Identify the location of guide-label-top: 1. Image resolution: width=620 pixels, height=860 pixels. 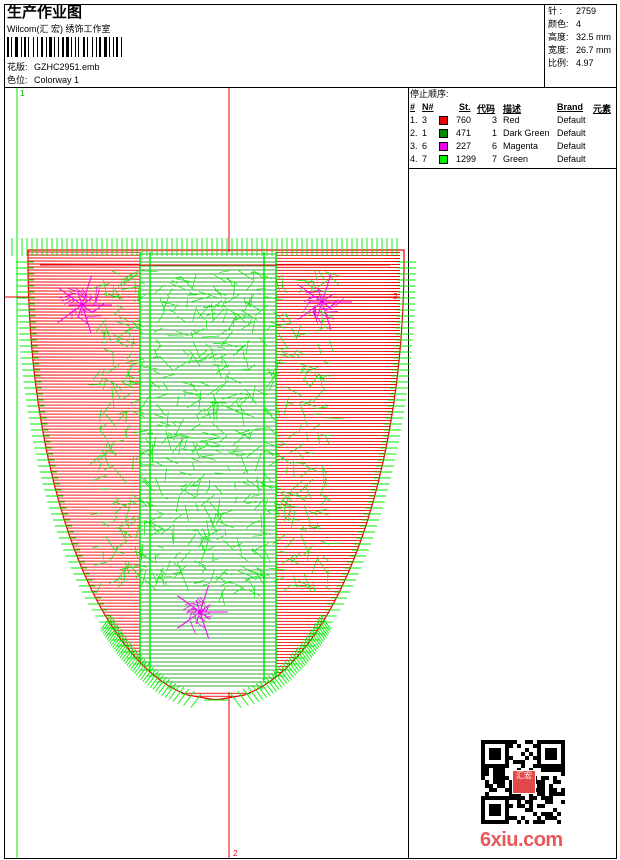
(22, 93).